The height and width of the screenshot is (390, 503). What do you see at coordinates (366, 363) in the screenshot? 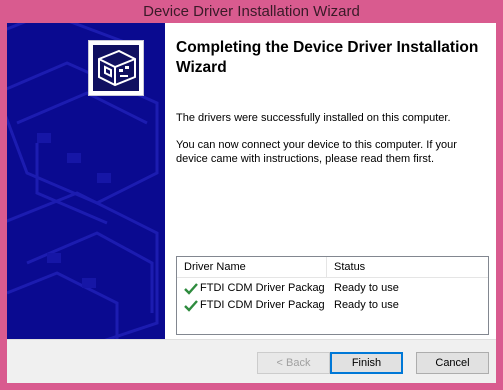
I see `finish-button: Finish` at bounding box center [366, 363].